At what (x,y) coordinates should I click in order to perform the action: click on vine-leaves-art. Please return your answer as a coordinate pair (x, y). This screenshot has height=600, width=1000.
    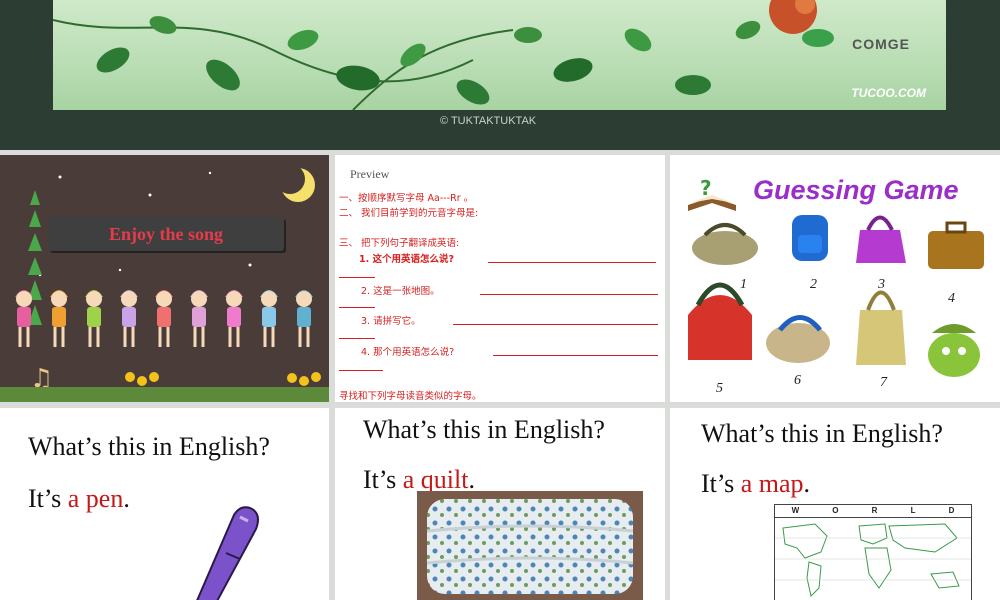
    Looking at the image, I should click on (443, 55).